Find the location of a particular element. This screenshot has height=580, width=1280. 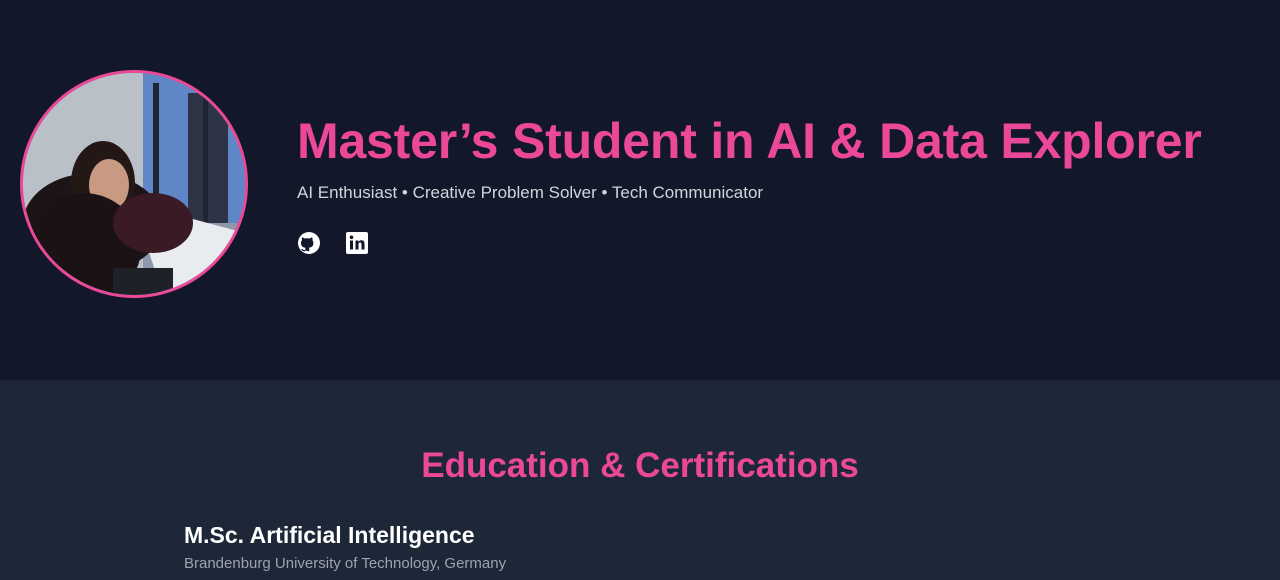

profile-photo is located at coordinates (134, 184).